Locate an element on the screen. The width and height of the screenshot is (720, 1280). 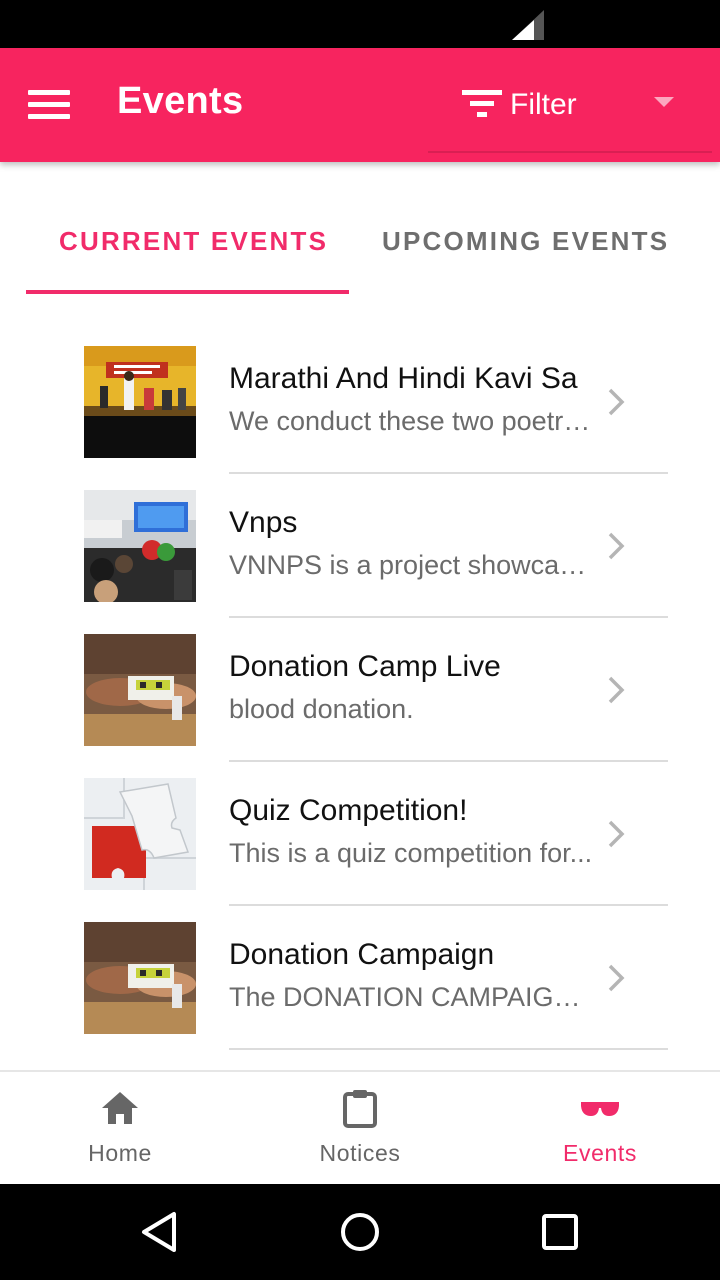
app-bar: Events Filter is located at coordinates (360, 105).